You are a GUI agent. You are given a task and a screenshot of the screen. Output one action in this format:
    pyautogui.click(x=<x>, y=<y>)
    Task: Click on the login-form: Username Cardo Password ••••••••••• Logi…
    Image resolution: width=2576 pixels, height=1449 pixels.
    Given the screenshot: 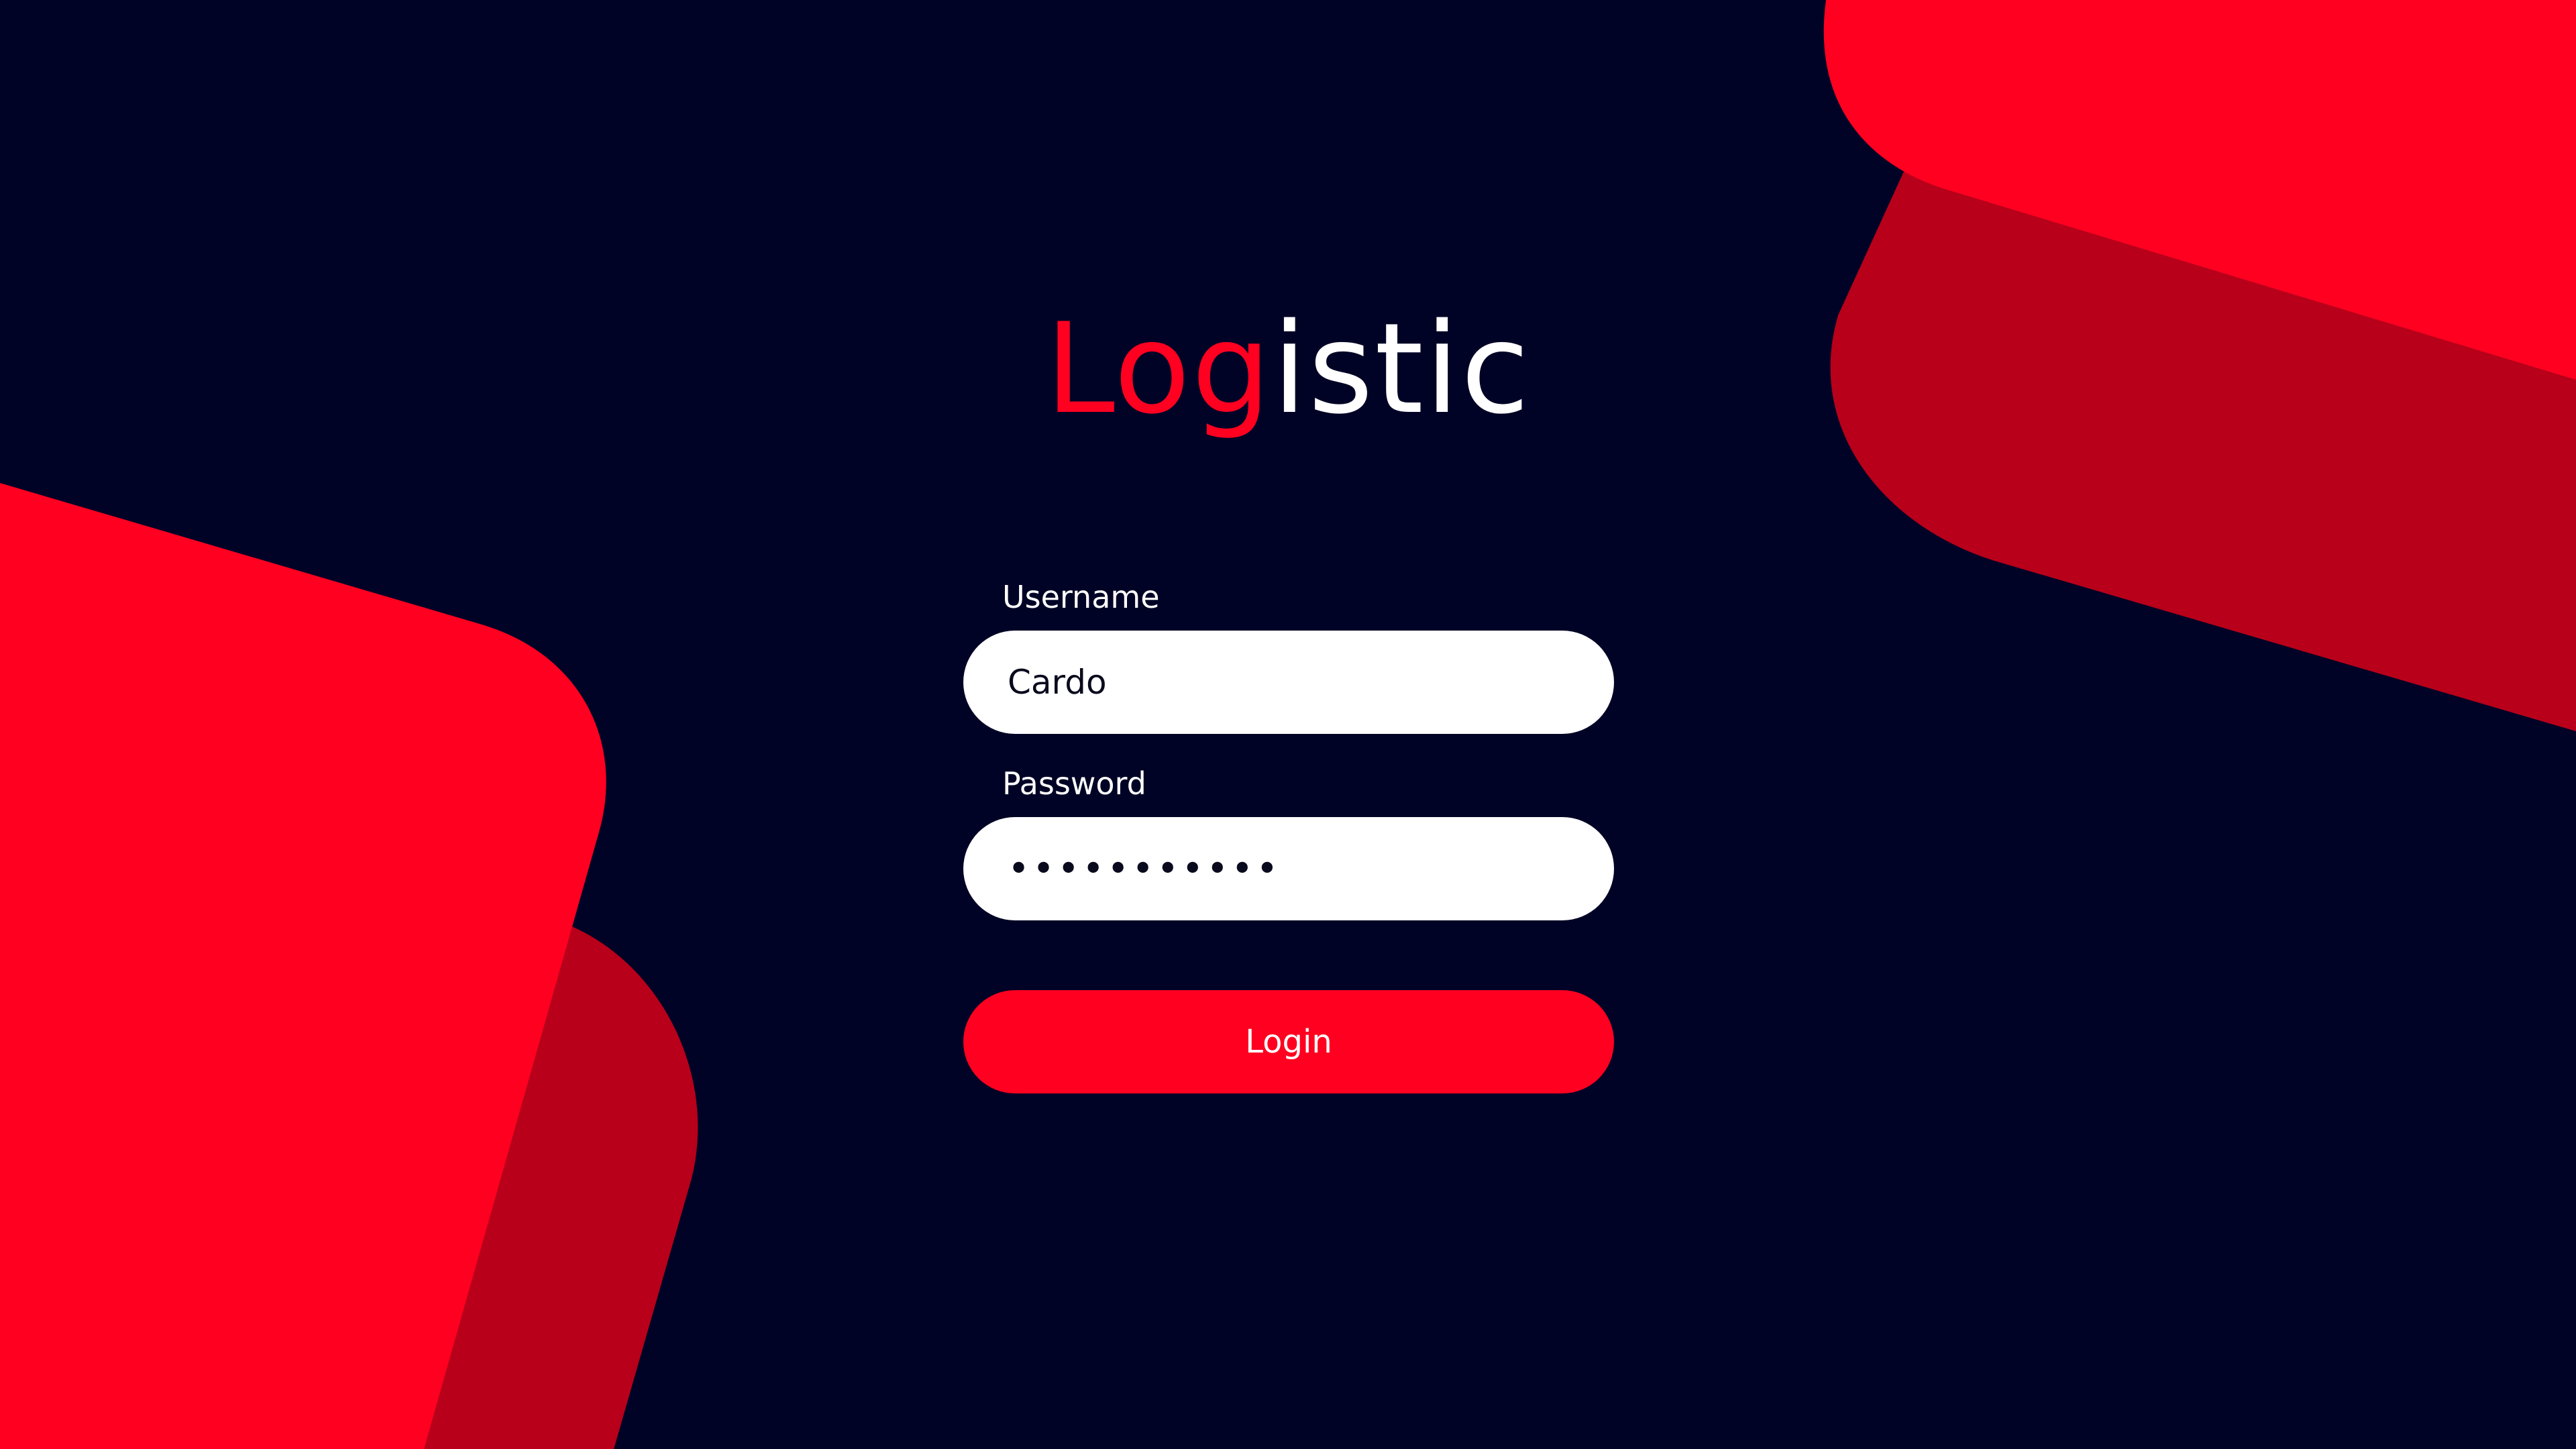 What is the action you would take?
    pyautogui.click(x=1288, y=835)
    